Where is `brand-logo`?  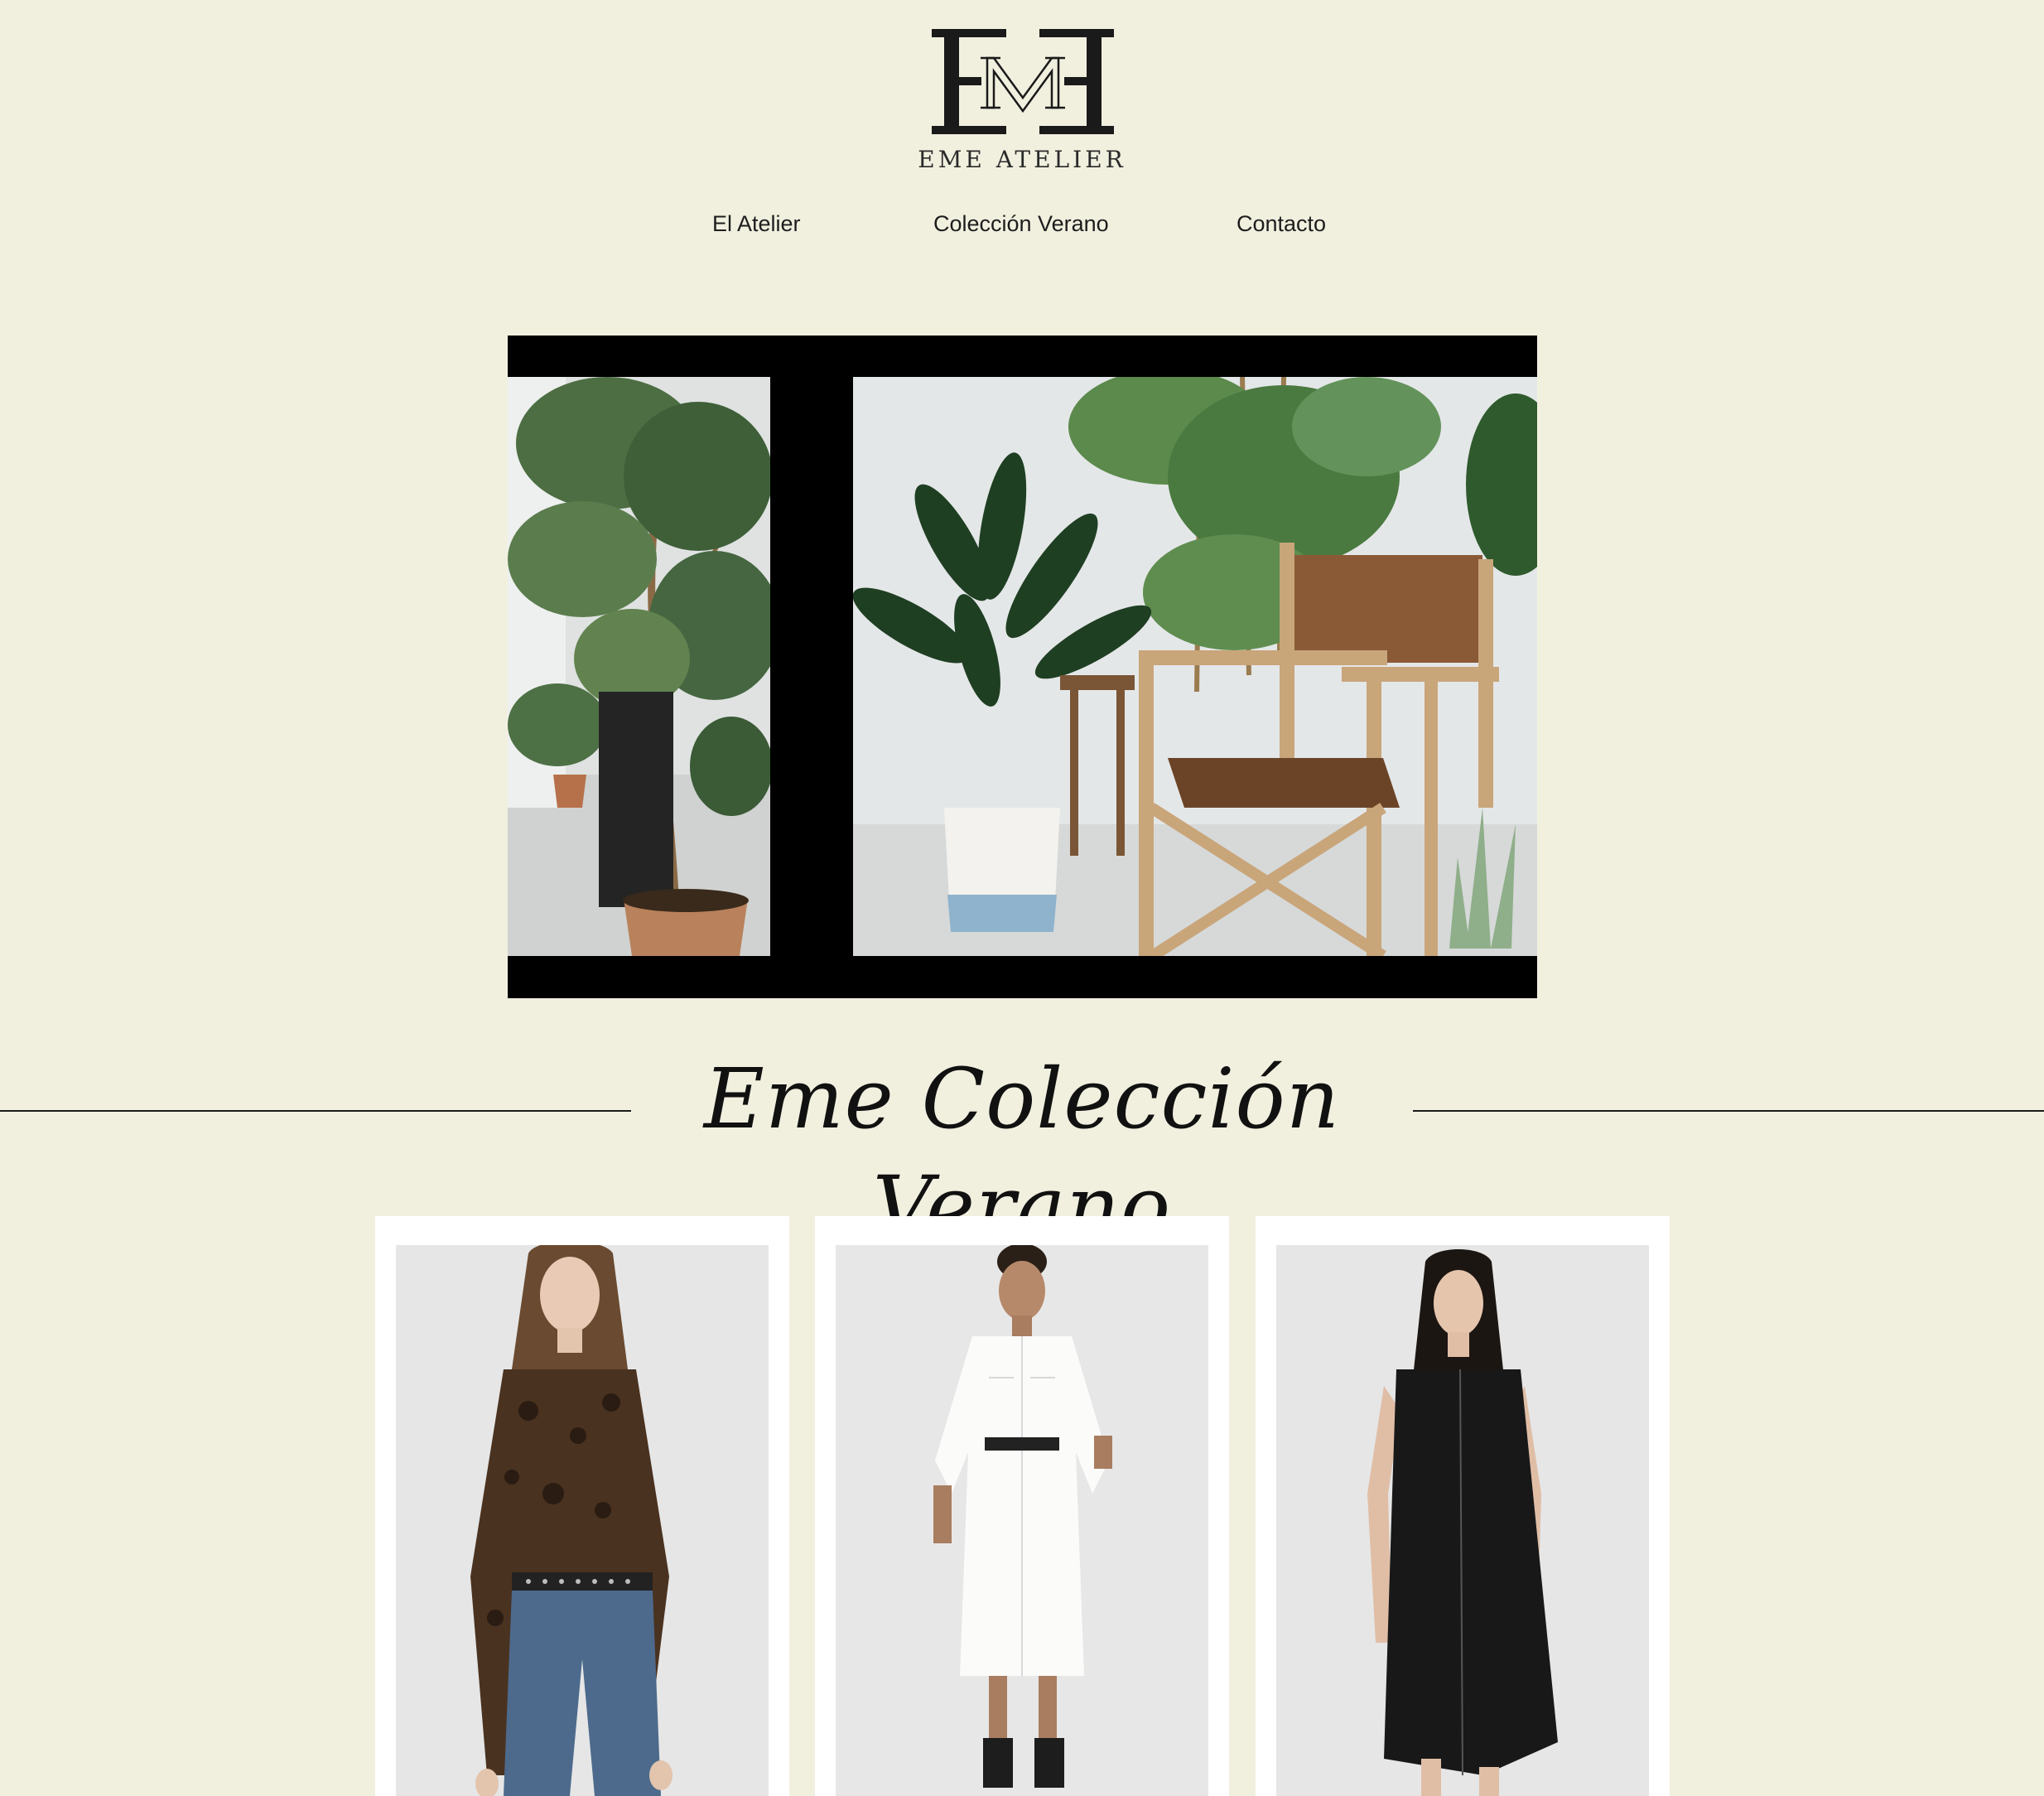 brand-logo is located at coordinates (1023, 83).